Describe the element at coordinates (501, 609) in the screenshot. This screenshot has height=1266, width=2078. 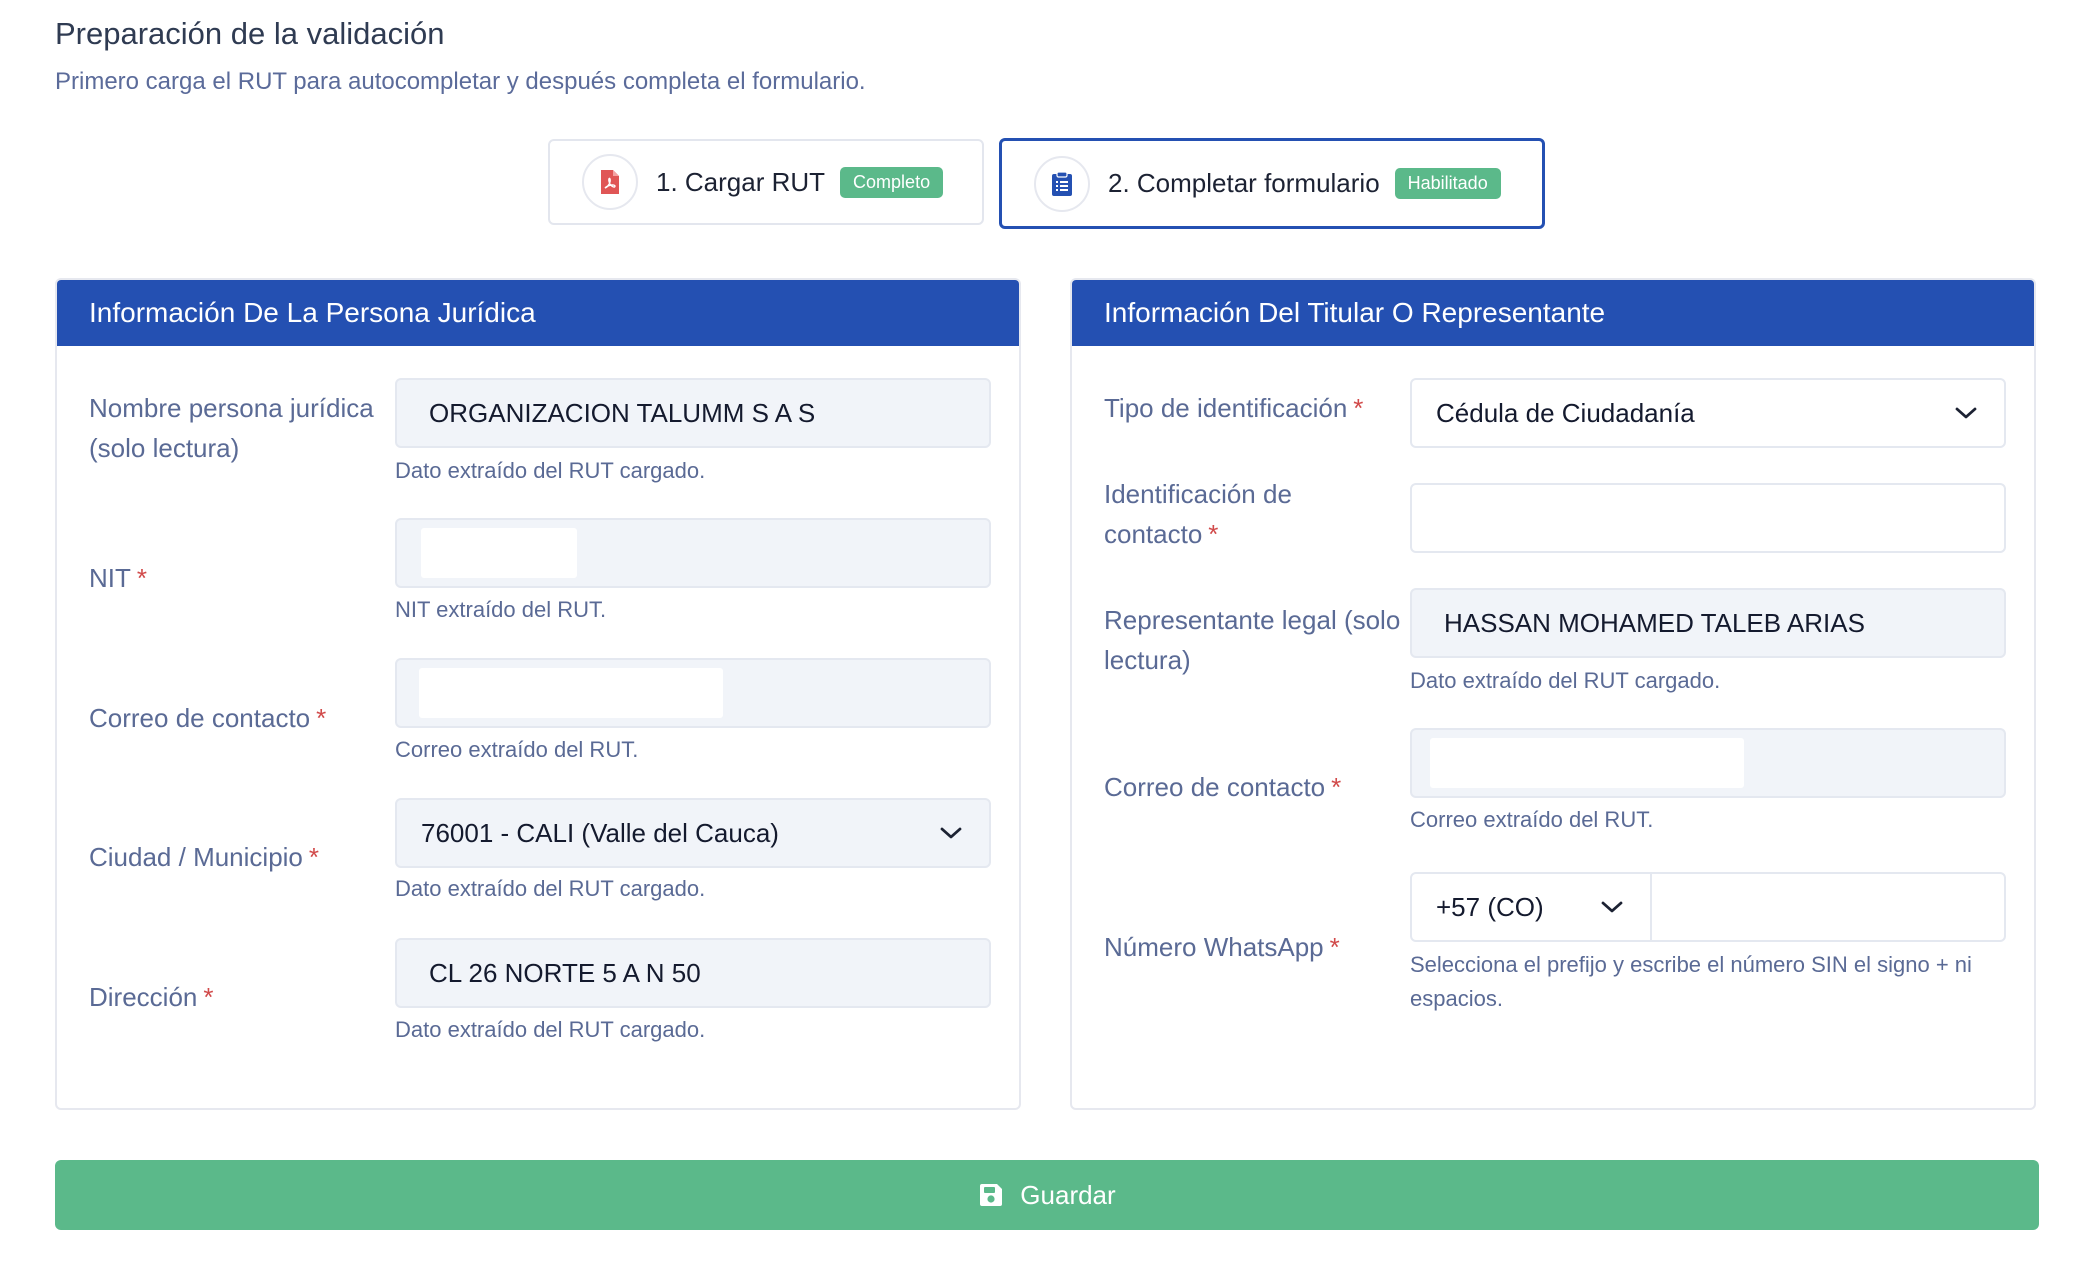
I see `nit-help: NIT extraído del RUT.` at that location.